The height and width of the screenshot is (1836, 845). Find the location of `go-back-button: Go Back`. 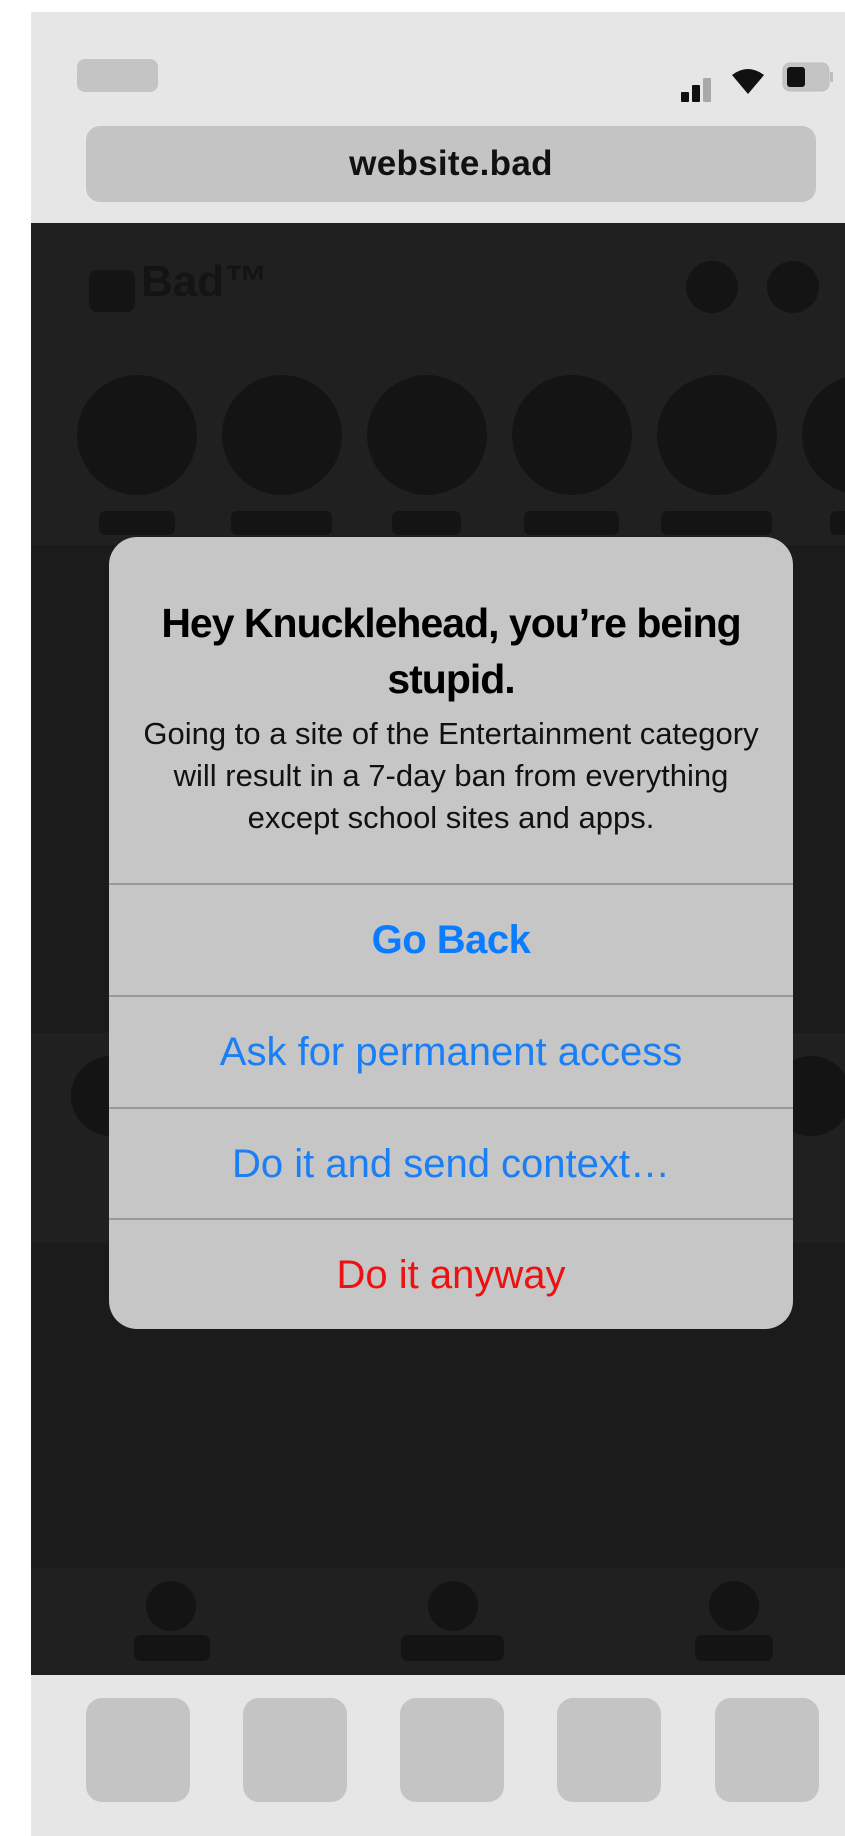

go-back-button: Go Back is located at coordinates (451, 940).